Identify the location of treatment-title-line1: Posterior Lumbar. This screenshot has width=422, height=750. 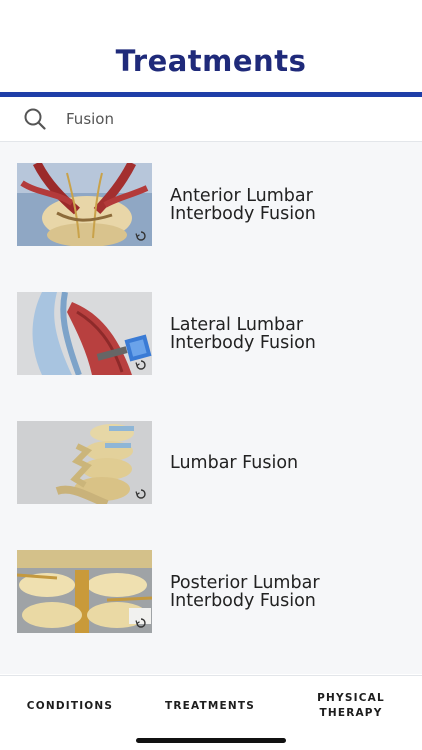
(245, 583).